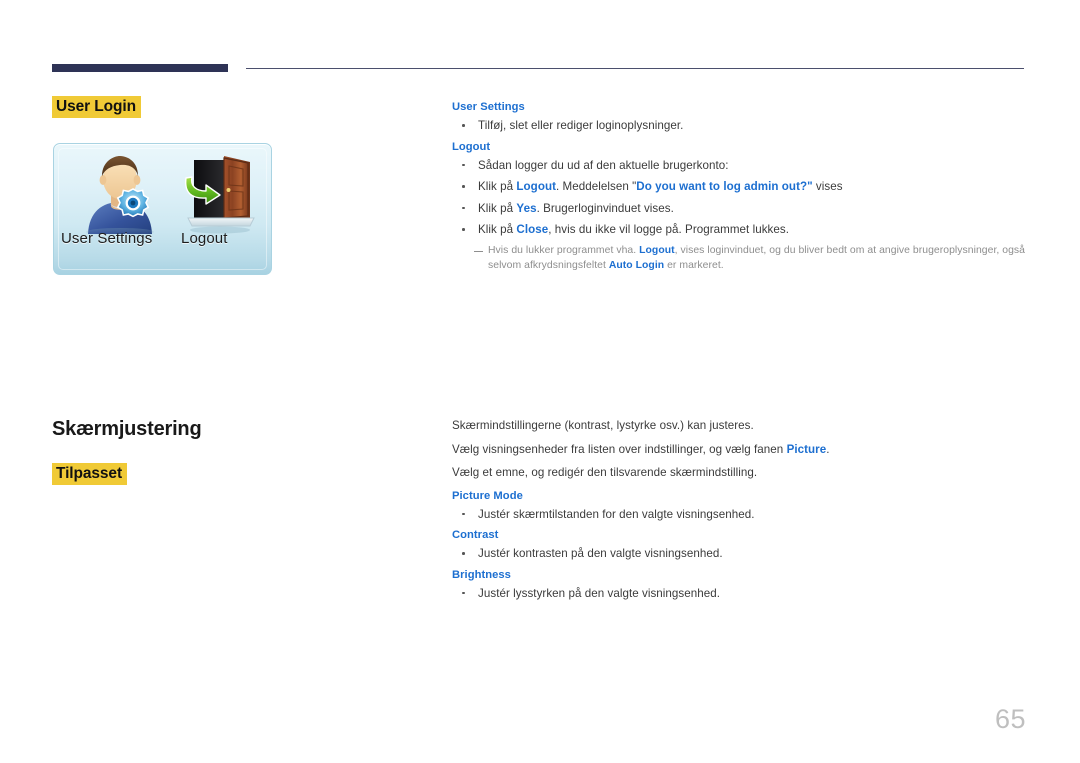 This screenshot has height=763, width=1080. Describe the element at coordinates (1010, 719) in the screenshot. I see `page-number: 65` at that location.